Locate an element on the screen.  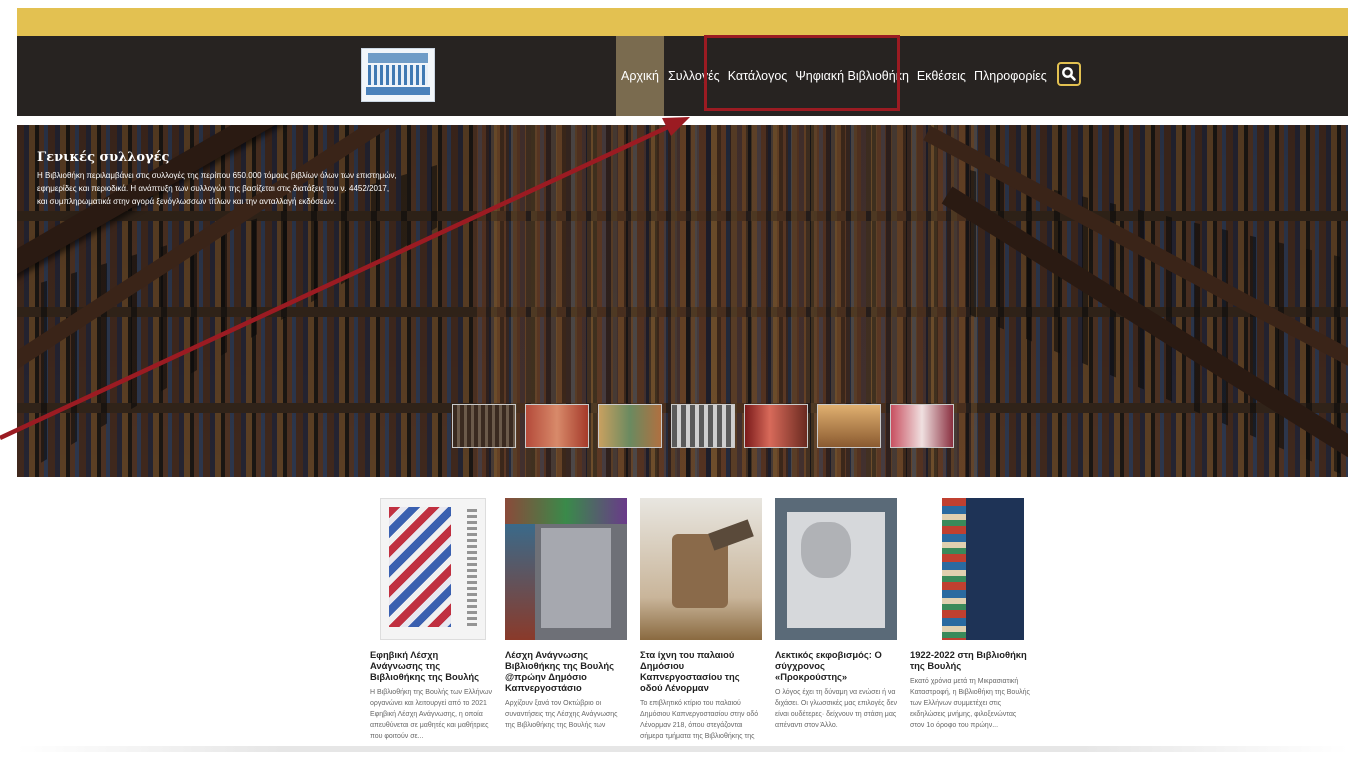
footer-fade is located at coordinates (682, 749).